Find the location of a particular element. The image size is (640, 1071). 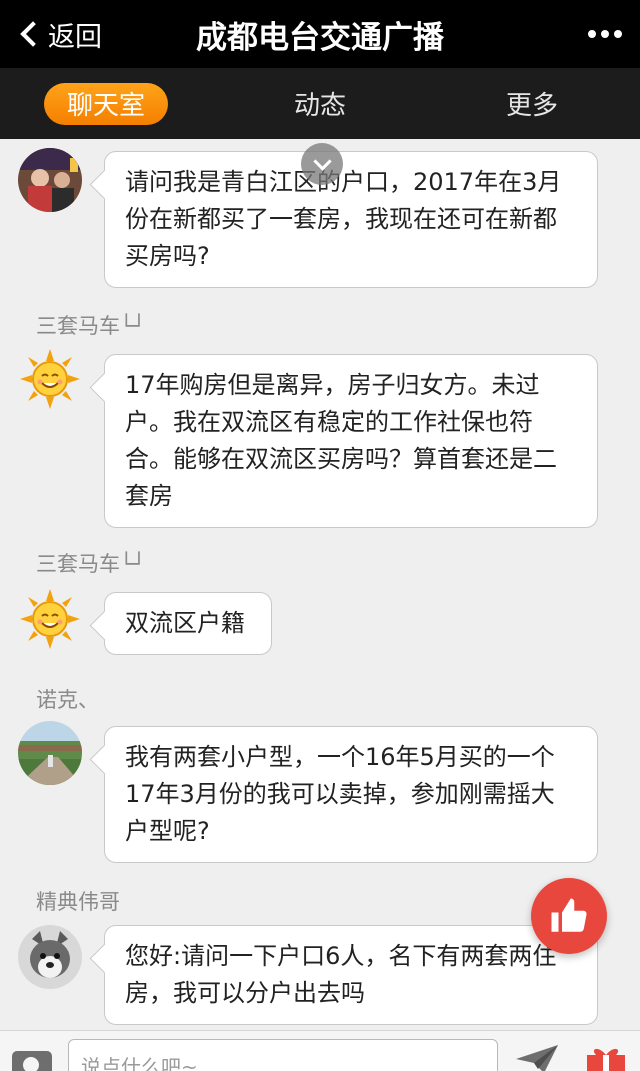

more-options-button is located at coordinates (605, 34).